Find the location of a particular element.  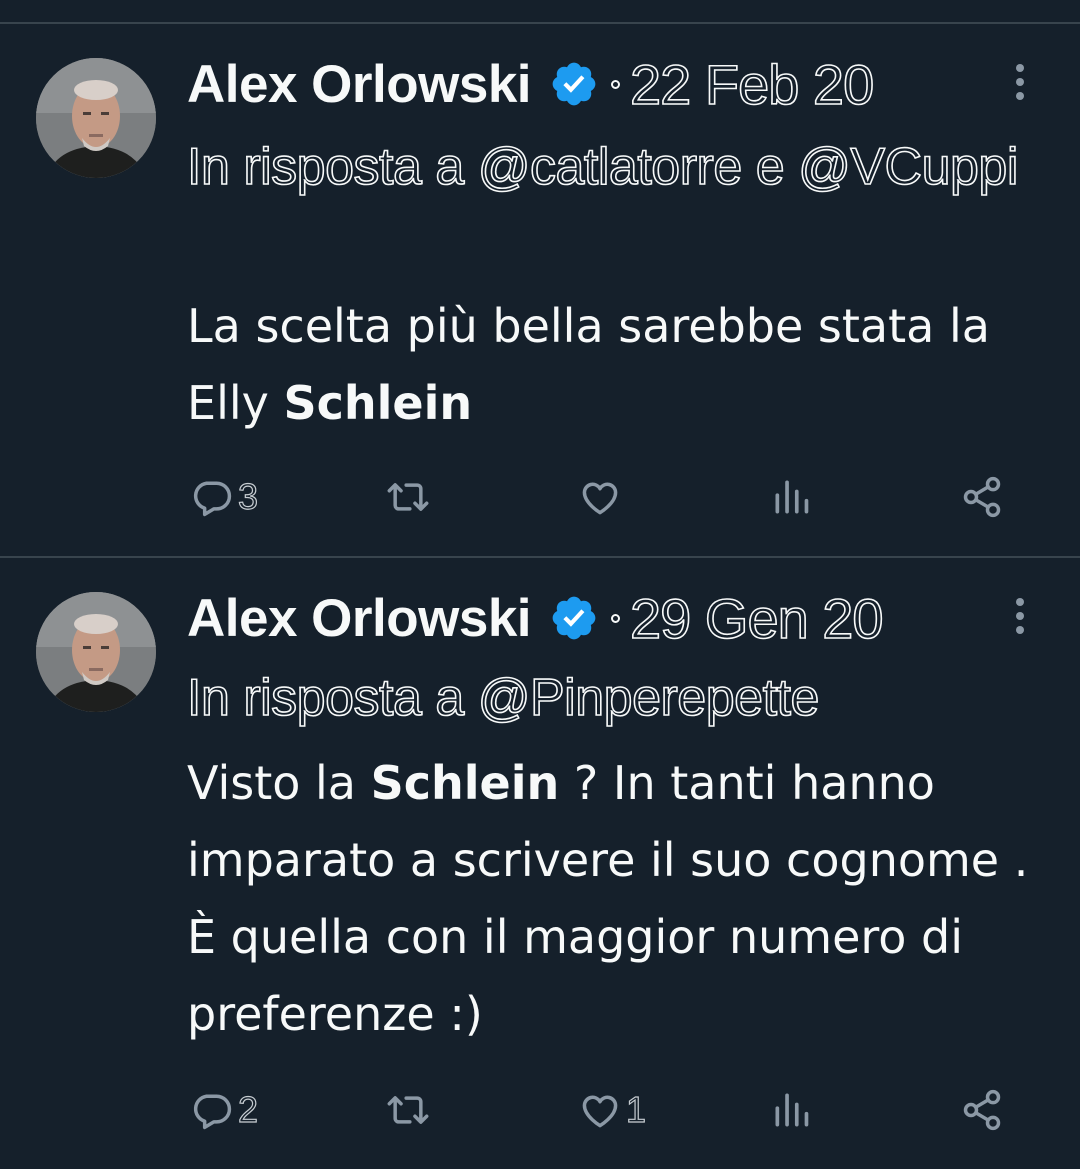

tweet-header: Alex Orlowski 29 Gen 20 is located at coordinates (535, 618).